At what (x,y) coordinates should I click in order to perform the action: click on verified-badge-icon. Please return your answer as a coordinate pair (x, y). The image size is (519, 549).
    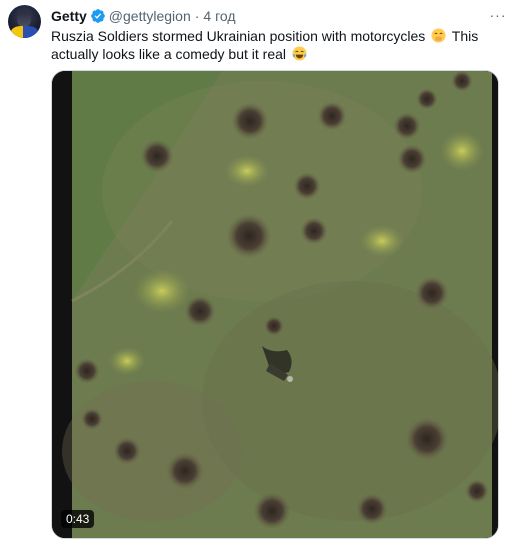
    Looking at the image, I should click on (97, 16).